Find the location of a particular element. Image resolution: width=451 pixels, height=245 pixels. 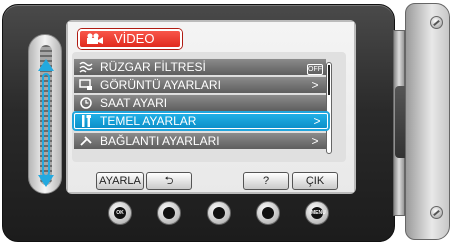

menu-tab-video: VİDEO is located at coordinates (130, 39).